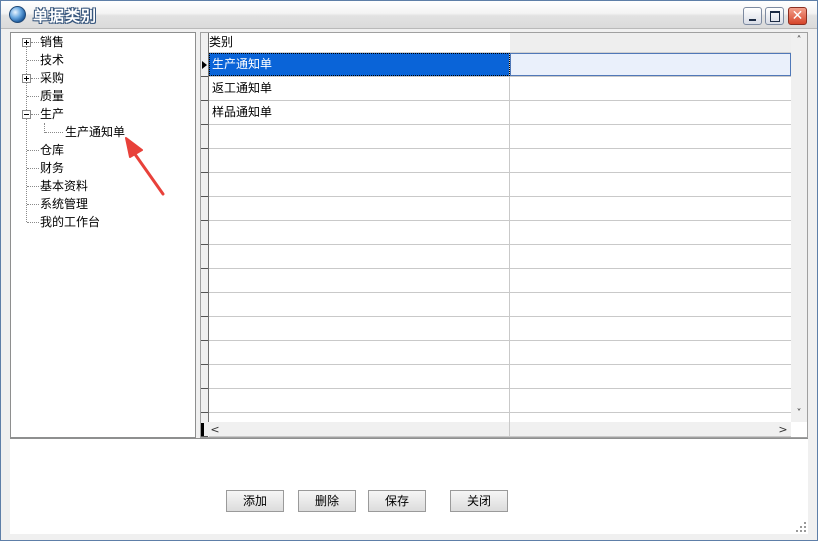 The height and width of the screenshot is (543, 820). I want to click on tree-item-purchasing: 采购, so click(52, 78).